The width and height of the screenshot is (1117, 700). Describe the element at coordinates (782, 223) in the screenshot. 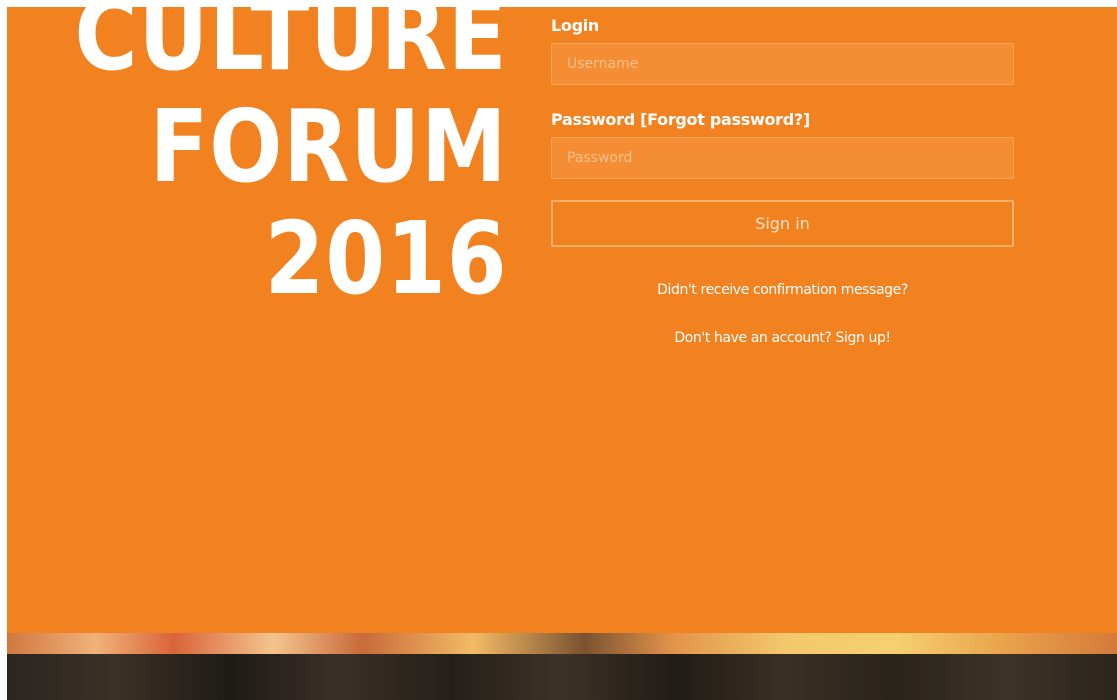

I see `sign-in-button: Sign in` at that location.